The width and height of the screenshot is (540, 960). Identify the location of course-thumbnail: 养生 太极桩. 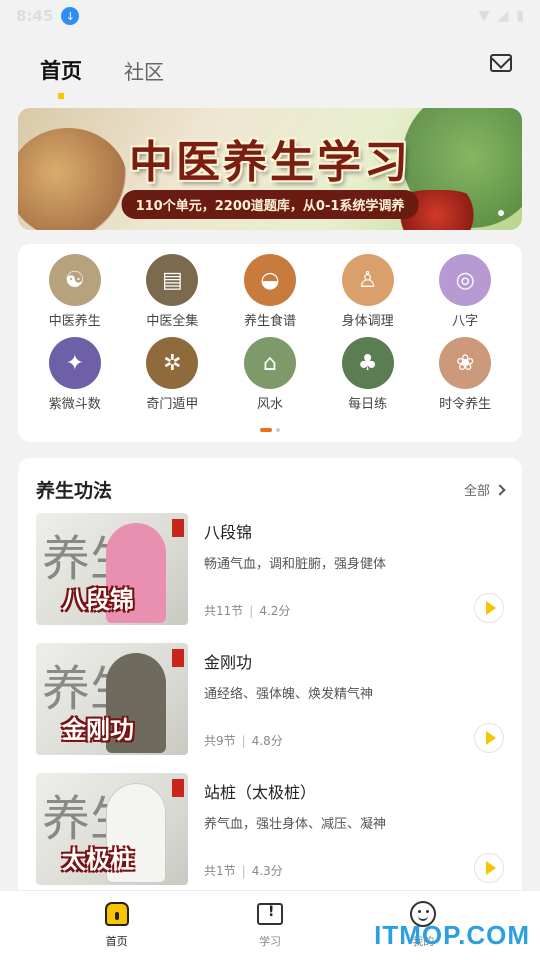
(112, 829).